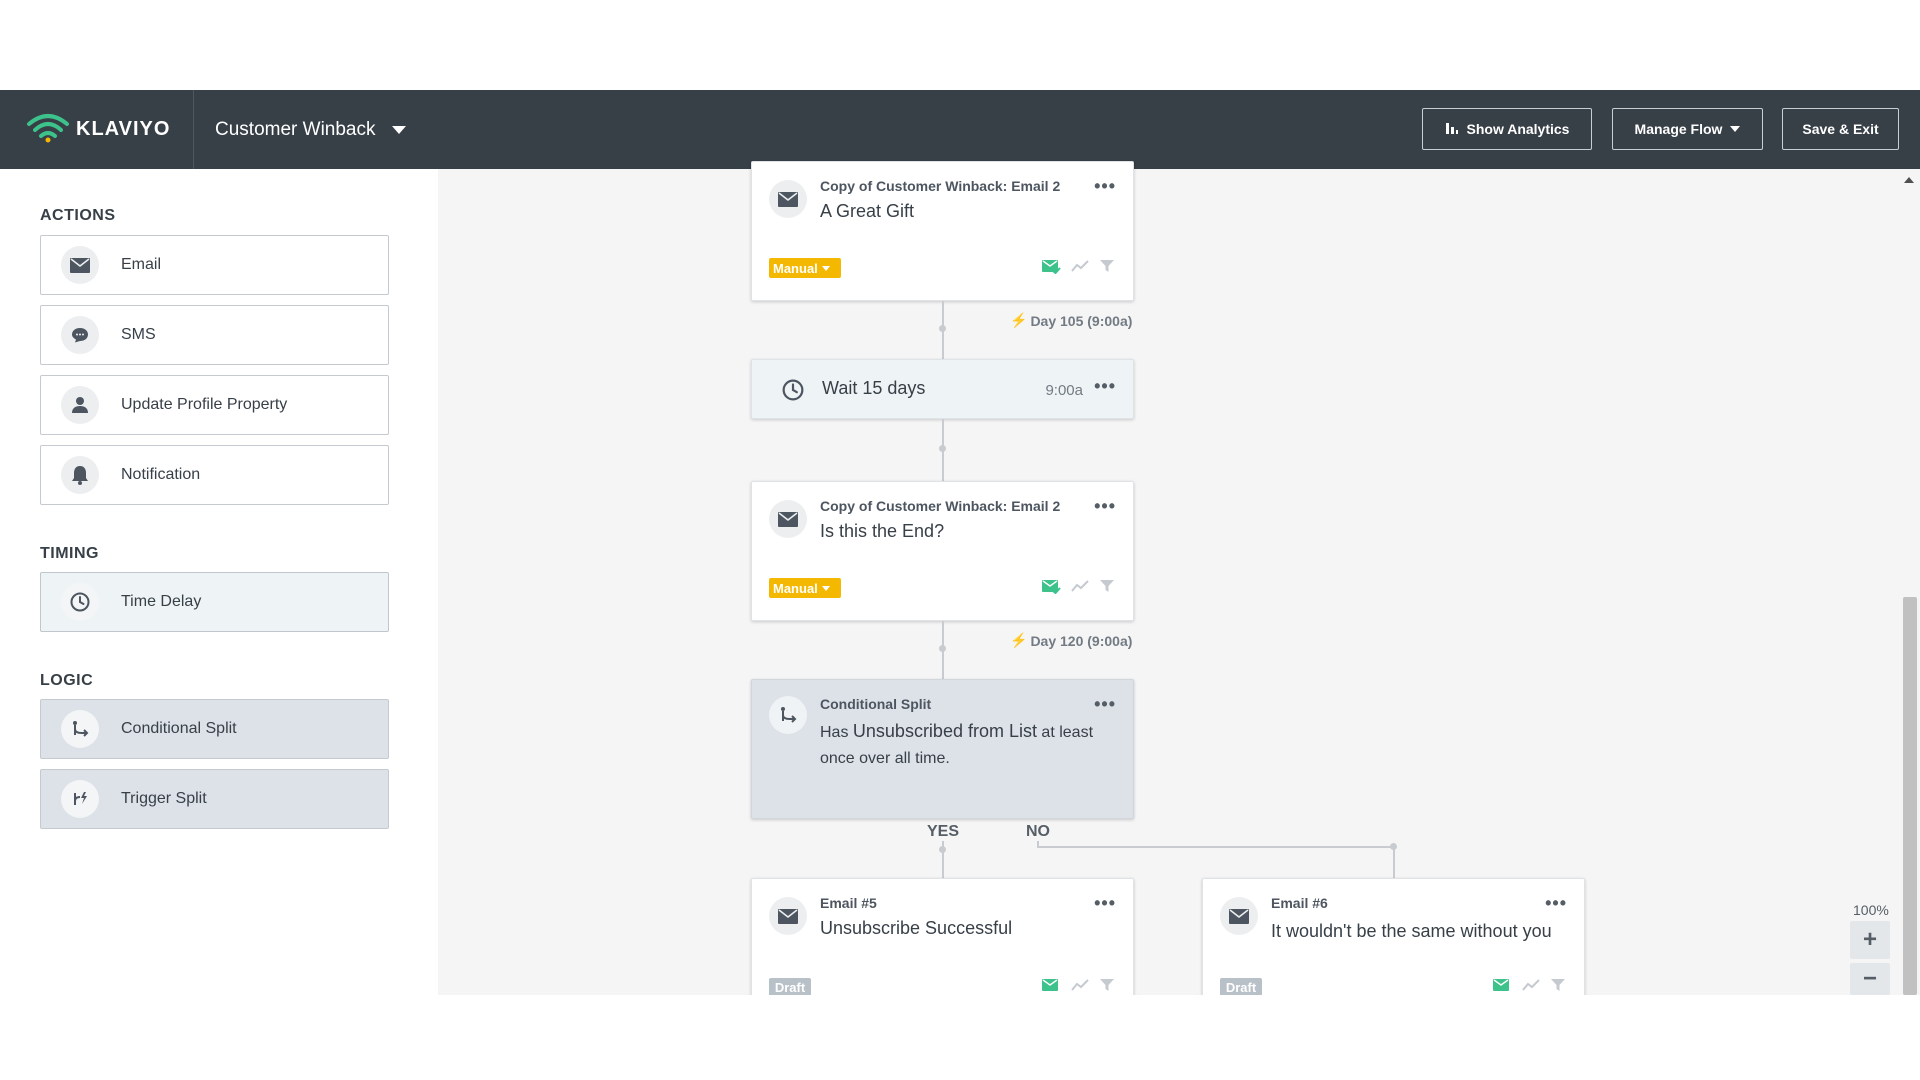  Describe the element at coordinates (161, 601) in the screenshot. I see `sidebar-item-label: Time Delay` at that location.